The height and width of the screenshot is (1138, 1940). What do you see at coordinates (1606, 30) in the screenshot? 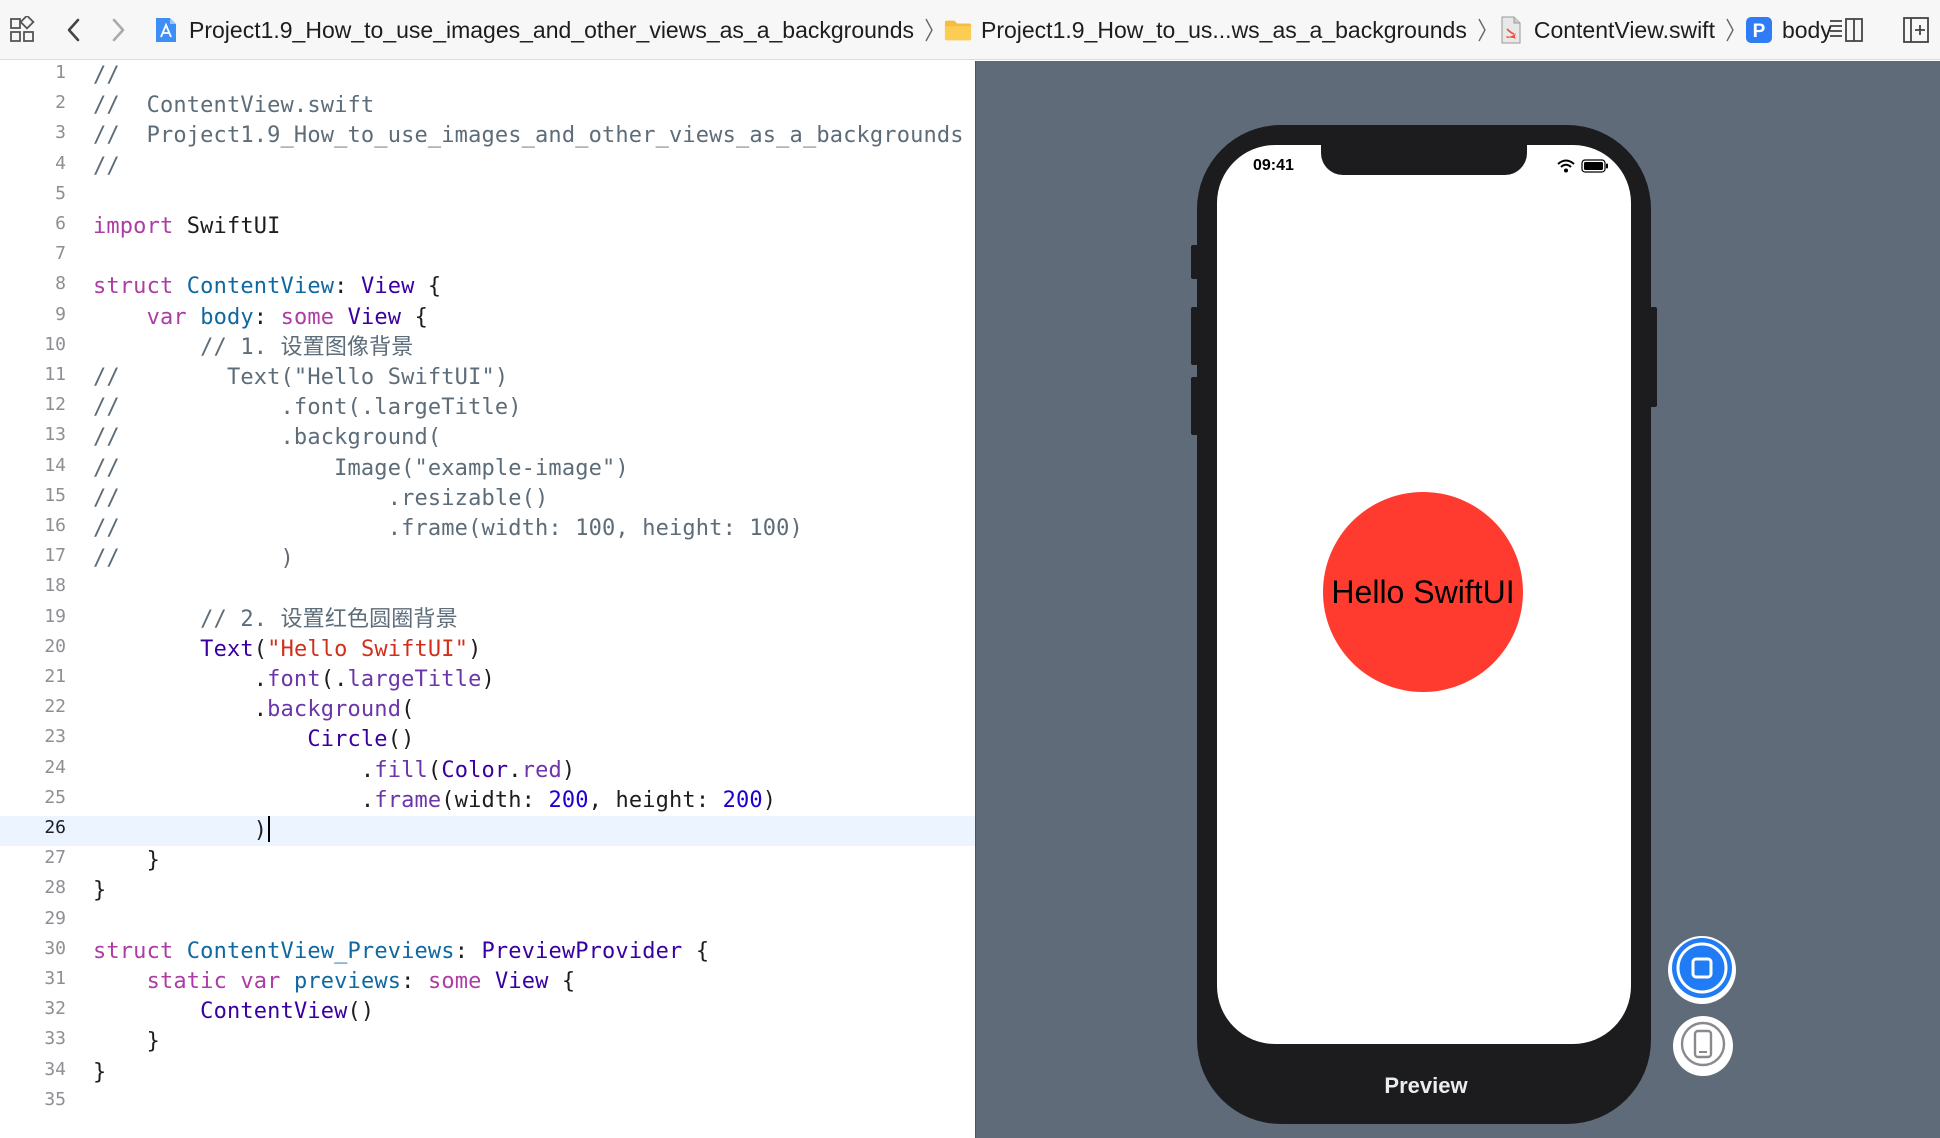
I see `breadcrumb-file: ContentView.swift` at bounding box center [1606, 30].